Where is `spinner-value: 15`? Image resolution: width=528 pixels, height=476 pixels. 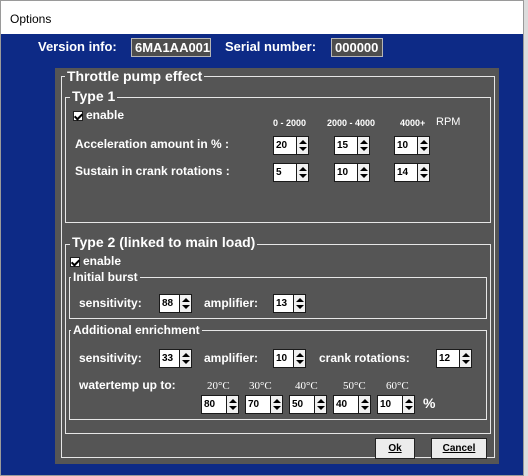 spinner-value: 15 is located at coordinates (346, 145).